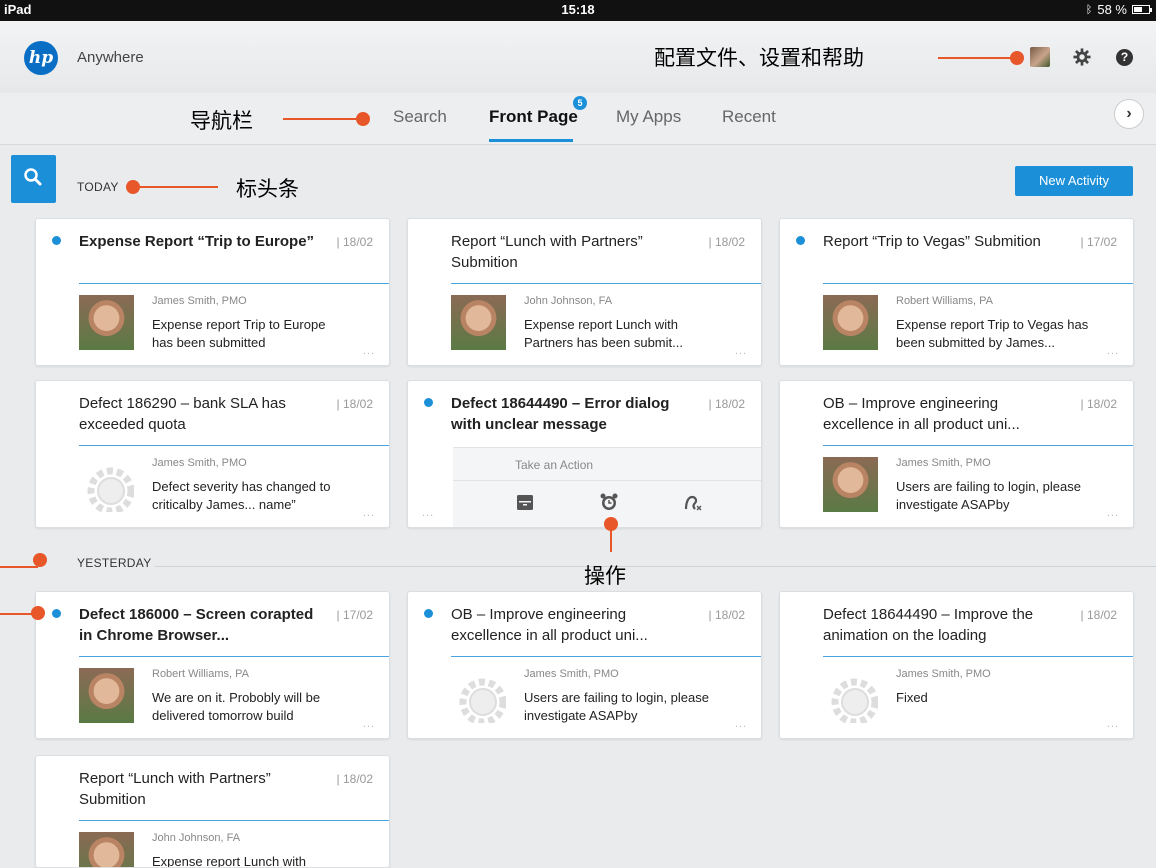  What do you see at coordinates (196, 838) in the screenshot?
I see `card-author: John Johnson, FA` at bounding box center [196, 838].